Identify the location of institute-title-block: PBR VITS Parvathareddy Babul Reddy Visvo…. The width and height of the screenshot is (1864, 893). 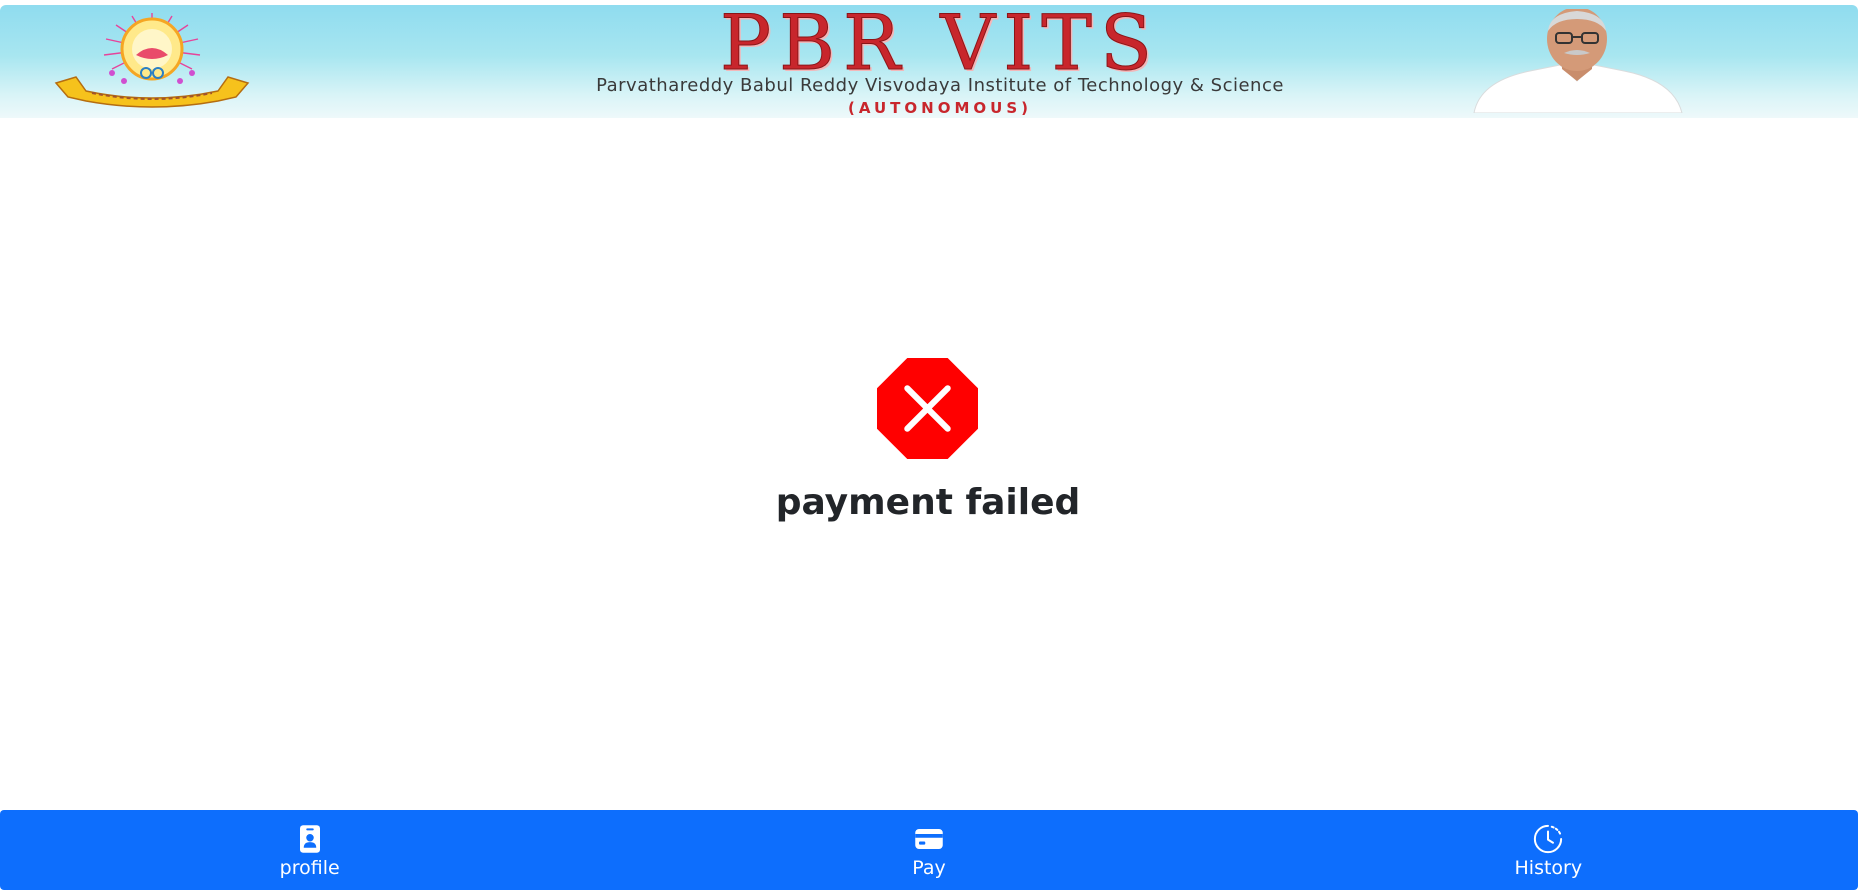
(940, 61).